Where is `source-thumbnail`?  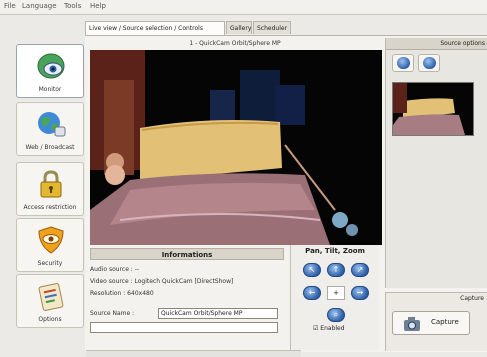
source-thumbnail is located at coordinates (433, 109).